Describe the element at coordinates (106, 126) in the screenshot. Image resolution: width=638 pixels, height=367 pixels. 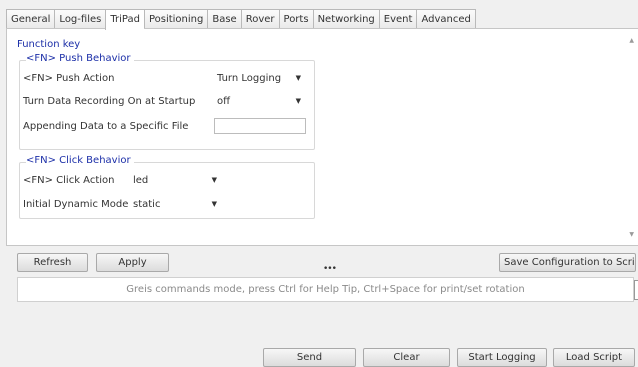
I see `append-file-label: Appending Data to a Specific File` at that location.